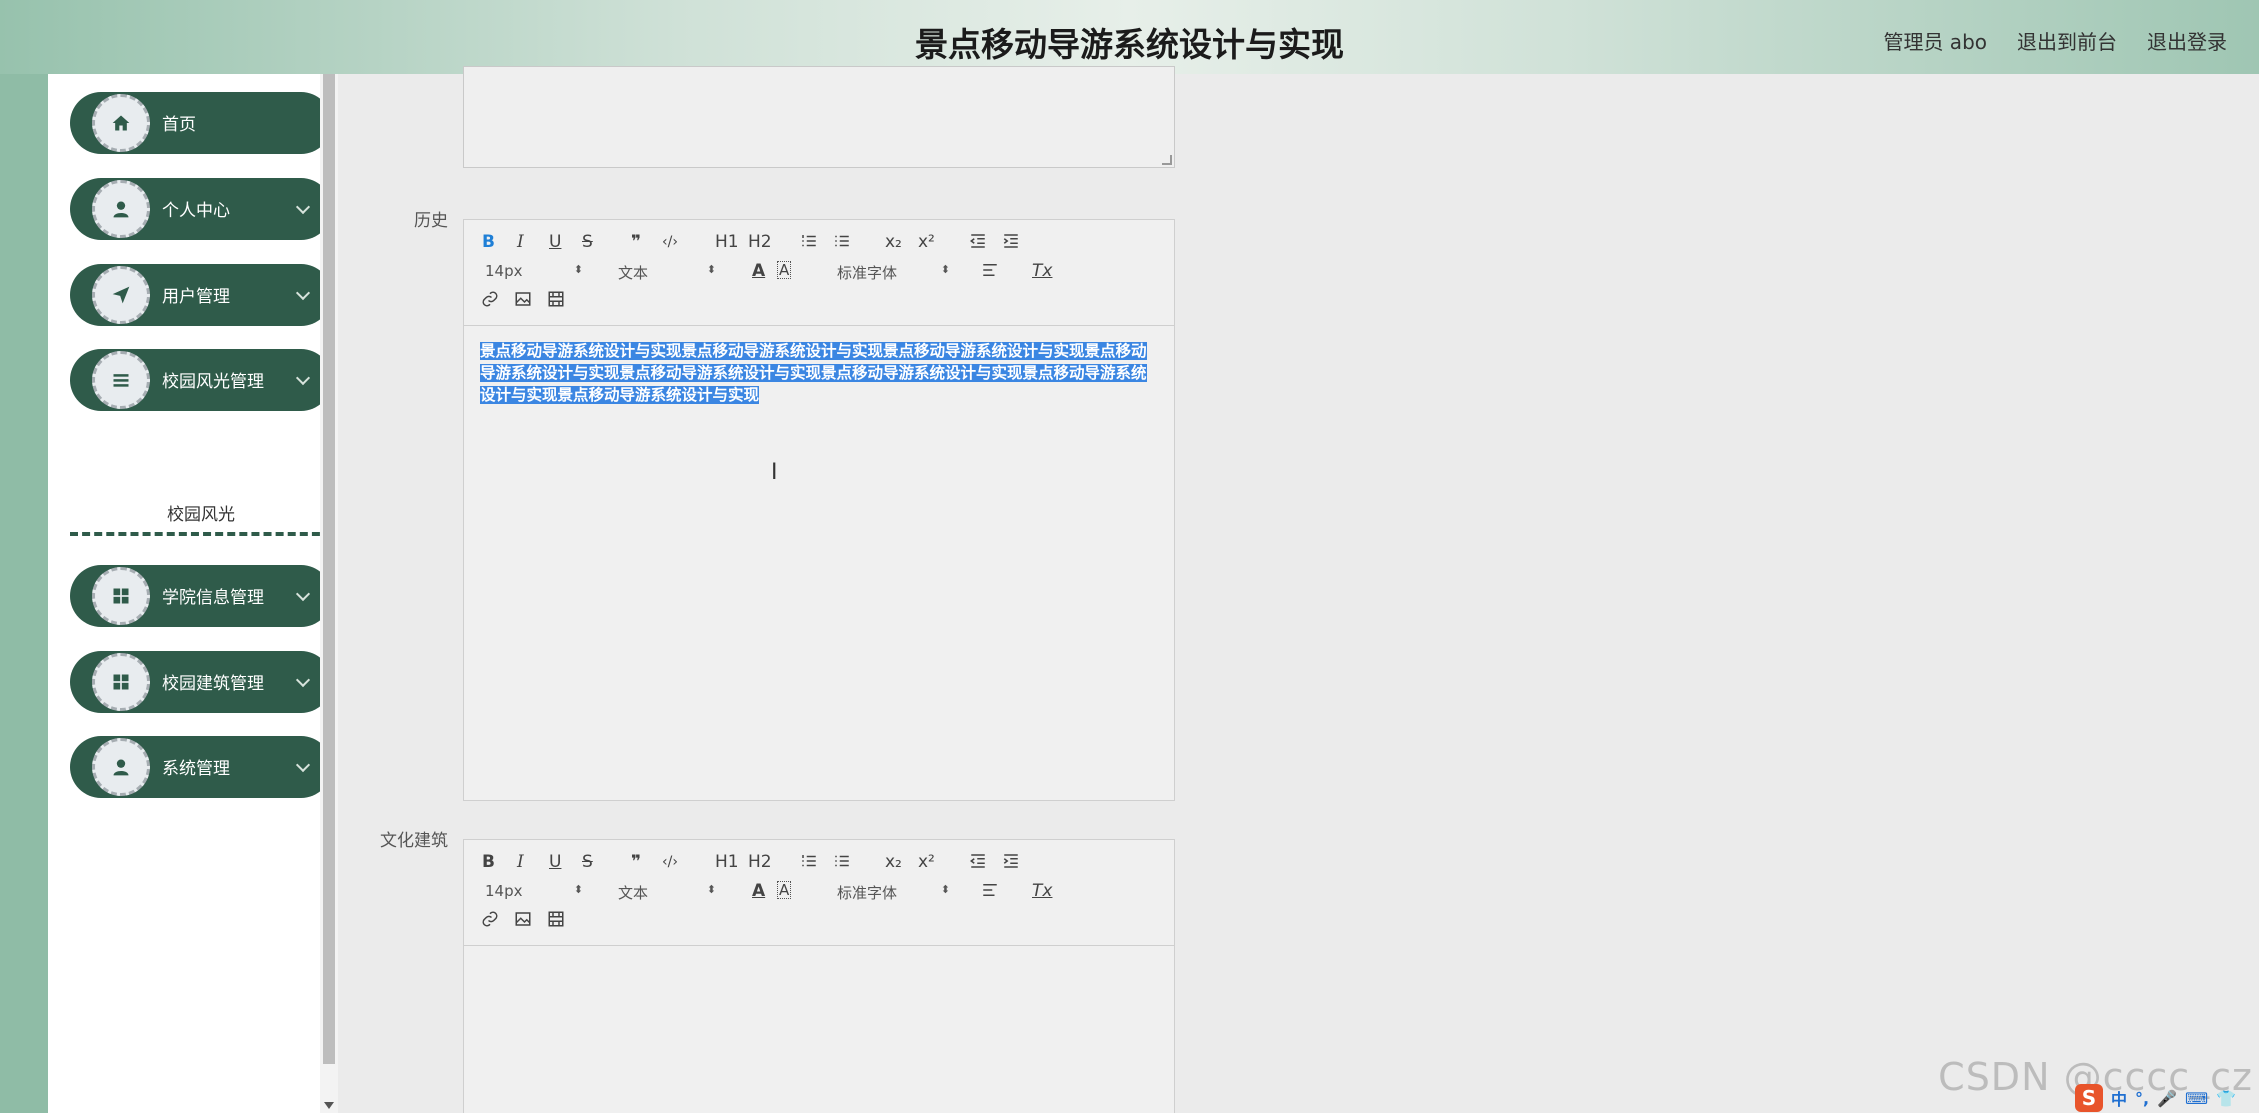 The height and width of the screenshot is (1113, 2259). What do you see at coordinates (196, 211) in the screenshot?
I see `sidebar-item-label: 个人中心` at bounding box center [196, 211].